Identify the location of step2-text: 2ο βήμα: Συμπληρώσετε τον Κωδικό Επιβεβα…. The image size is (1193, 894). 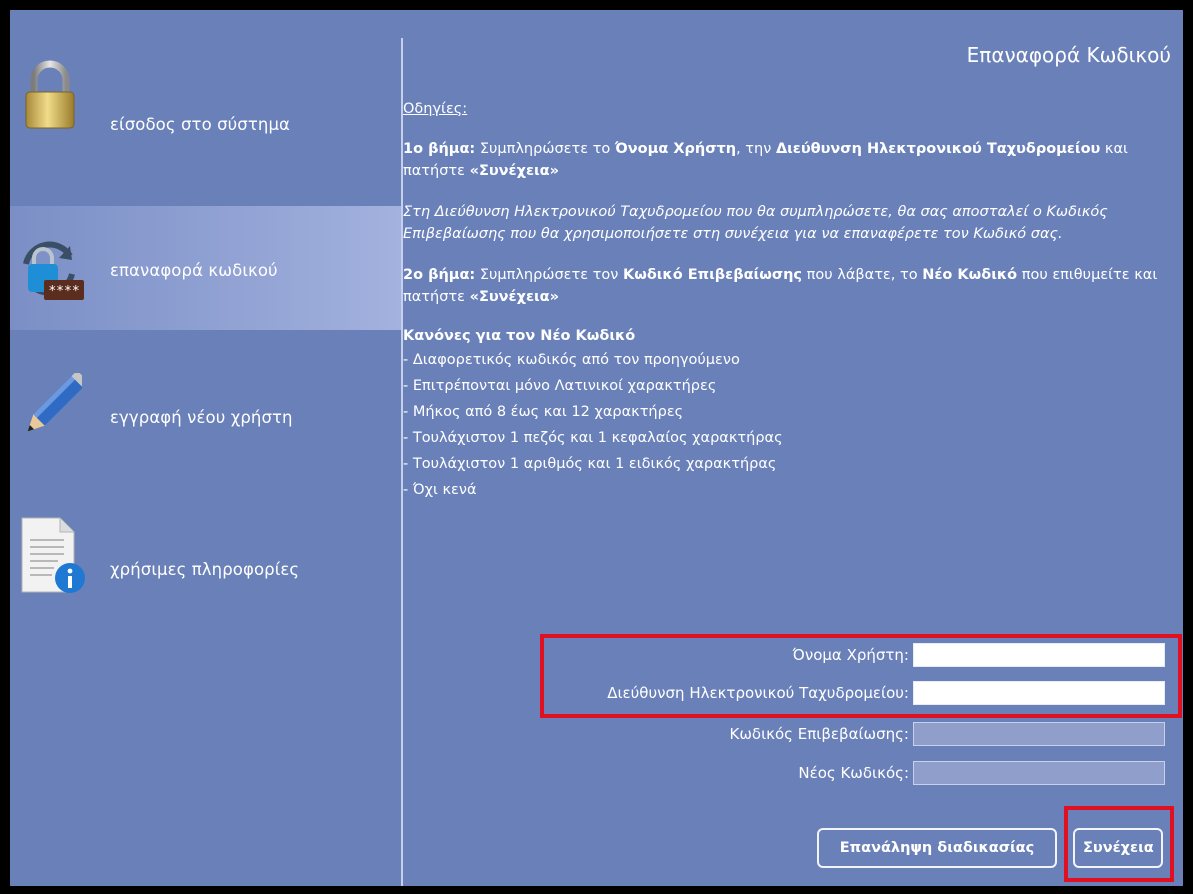
(780, 286).